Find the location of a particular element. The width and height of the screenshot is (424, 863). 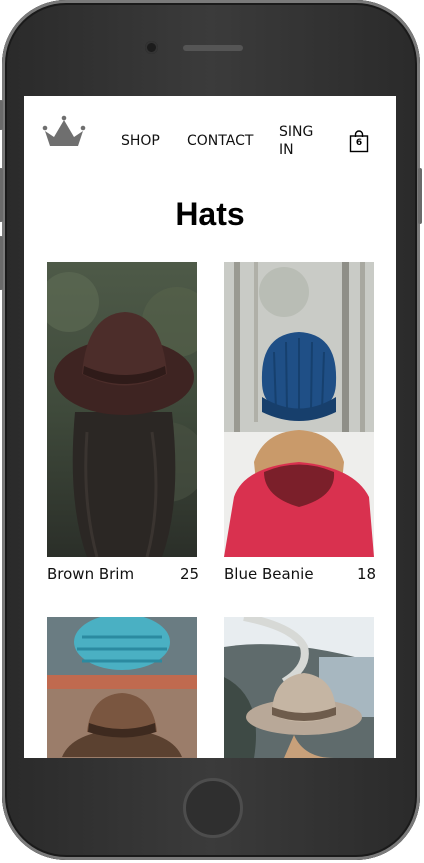

nav-sign-in-line-1: SING is located at coordinates (296, 132).